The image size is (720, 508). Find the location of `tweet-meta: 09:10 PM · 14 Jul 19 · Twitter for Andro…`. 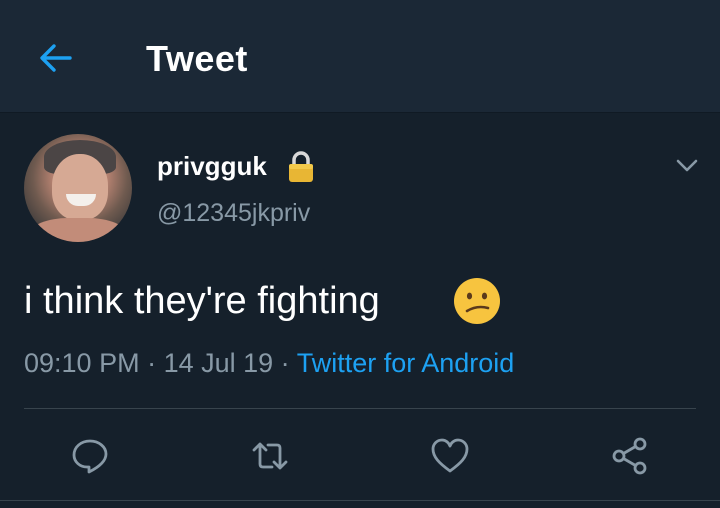

tweet-meta: 09:10 PM · 14 Jul 19 · Twitter for Andro… is located at coordinates (269, 363).